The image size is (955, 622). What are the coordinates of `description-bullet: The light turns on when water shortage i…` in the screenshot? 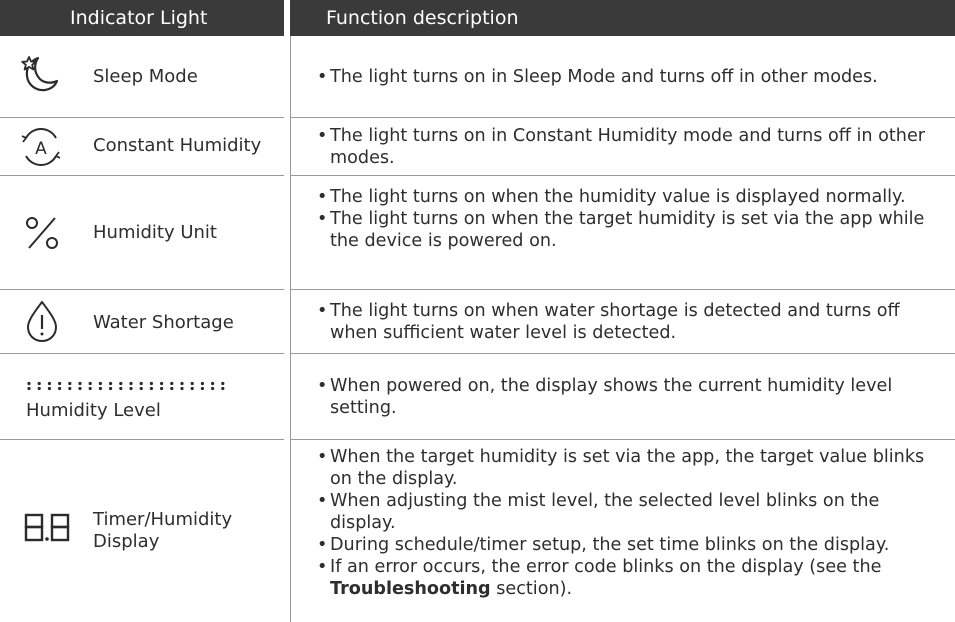 It's located at (633, 322).